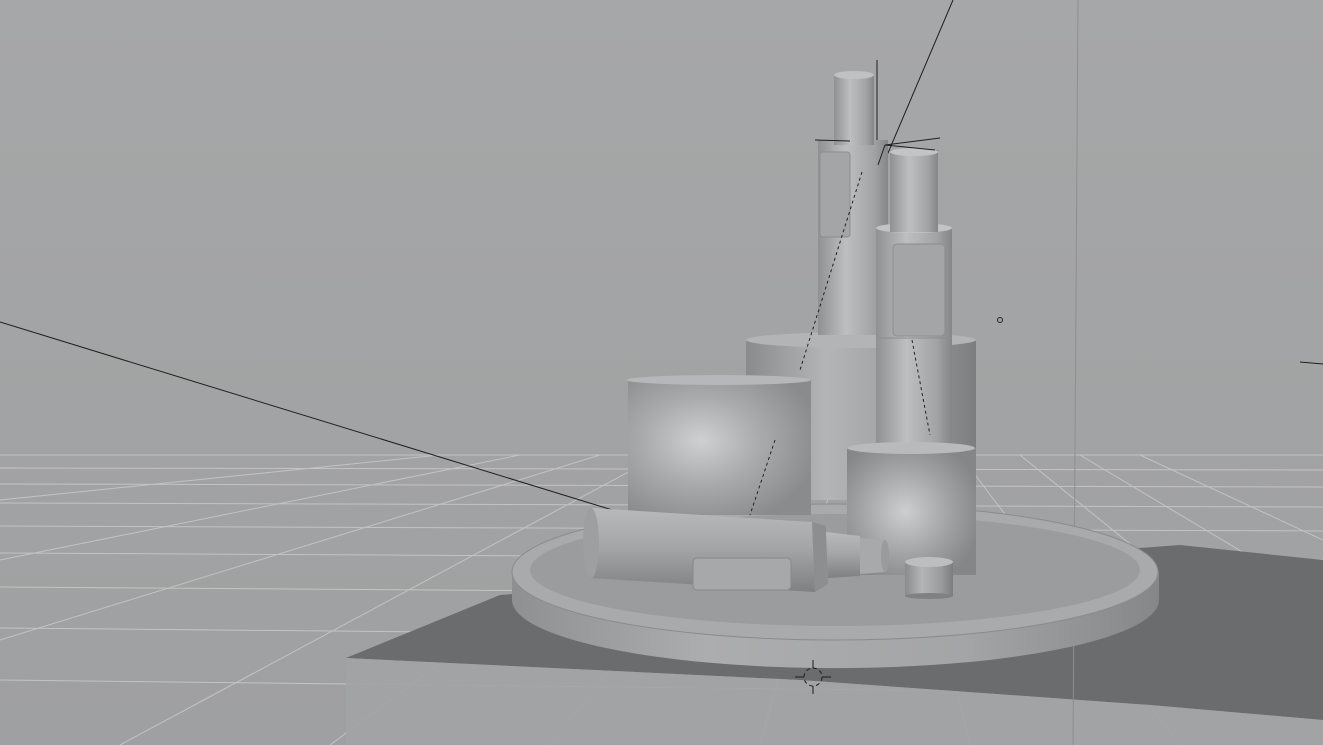 This screenshot has height=745, width=1323. I want to click on lying-tube-label, so click(742, 574).